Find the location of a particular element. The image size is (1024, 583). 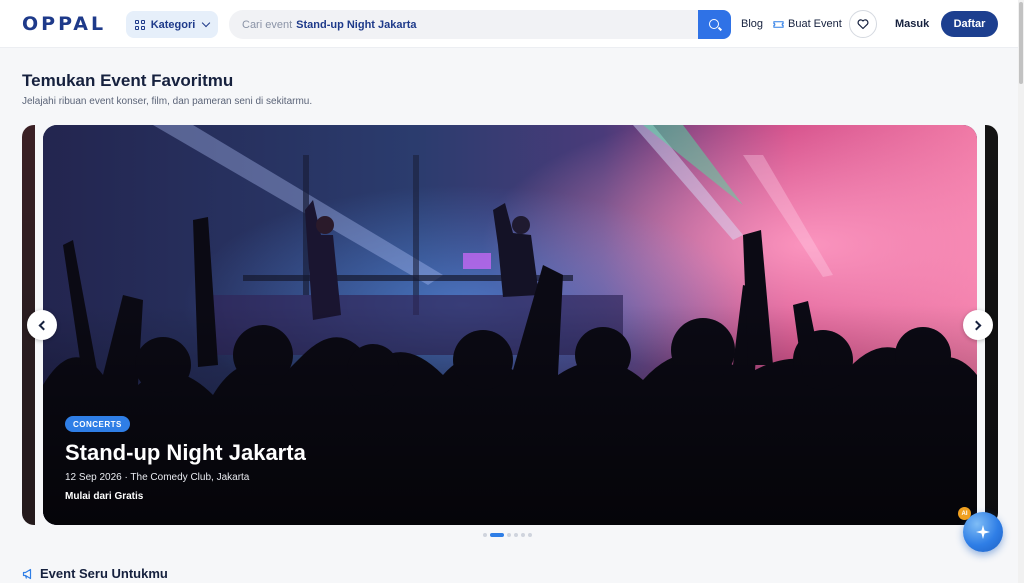

heart-icon is located at coordinates (863, 24).